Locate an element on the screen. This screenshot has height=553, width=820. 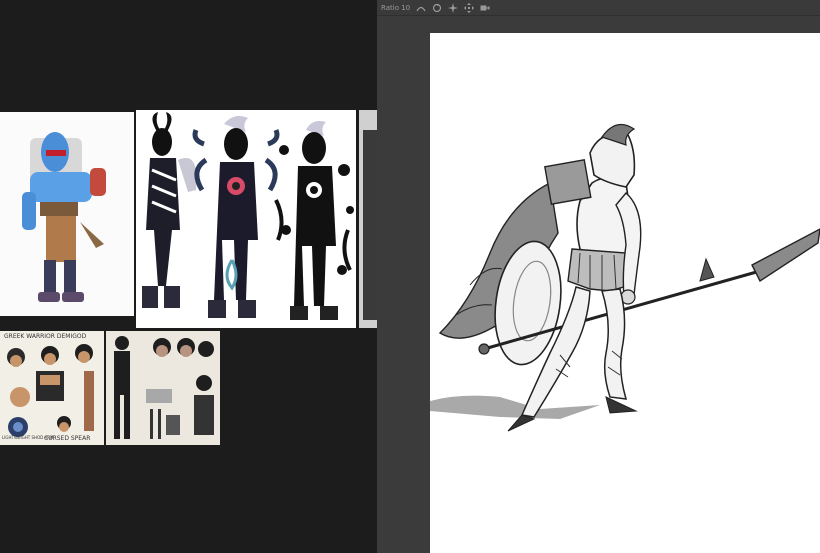
demigod-sheet-illustration is located at coordinates (52, 388).